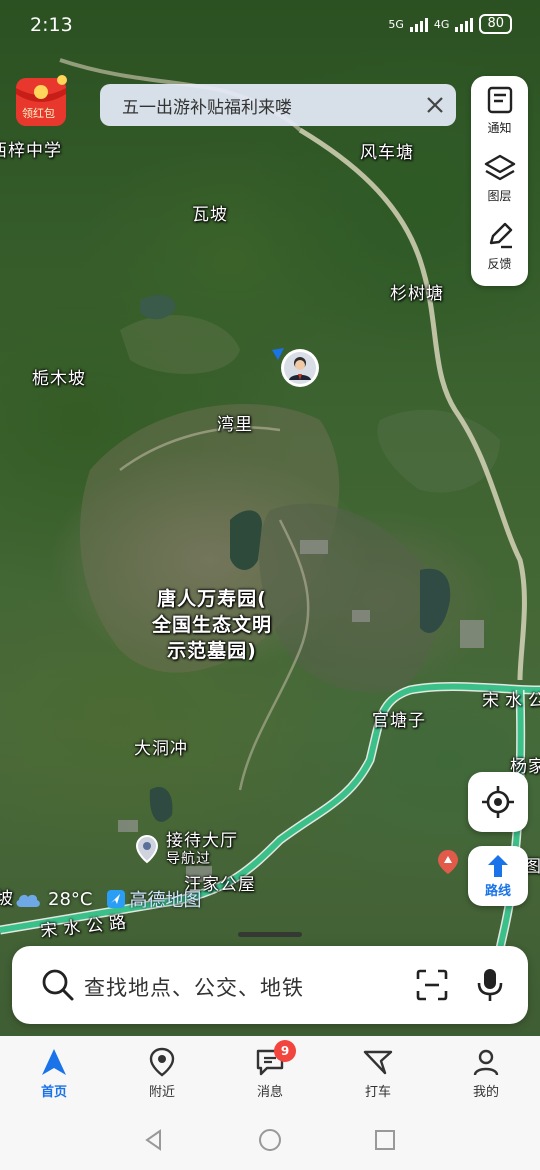 Image resolution: width=540 pixels, height=1170 pixels. I want to click on locate-icon, so click(498, 802).